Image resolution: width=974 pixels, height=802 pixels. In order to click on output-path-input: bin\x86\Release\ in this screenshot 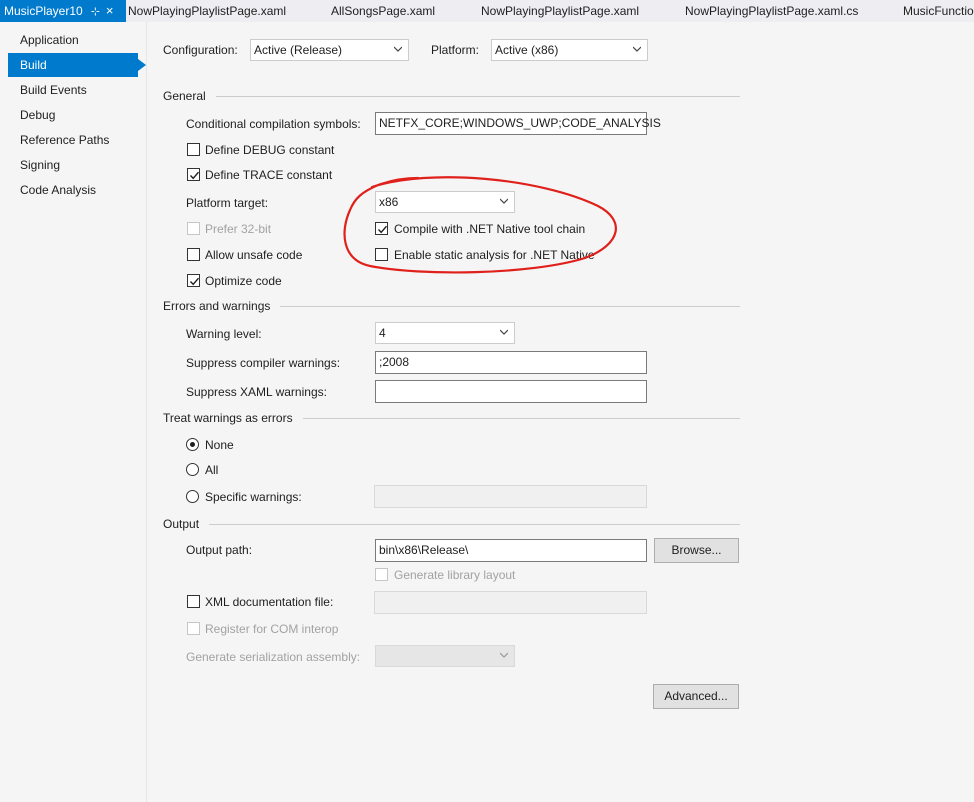, I will do `click(511, 550)`.